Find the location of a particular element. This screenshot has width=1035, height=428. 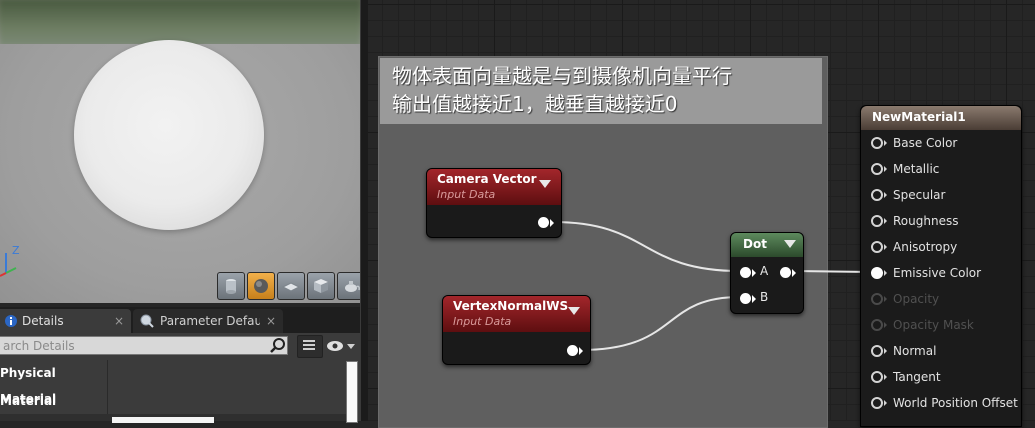

vertex-normal-ws-node: VertexNormalWS Input Data is located at coordinates (516, 330).